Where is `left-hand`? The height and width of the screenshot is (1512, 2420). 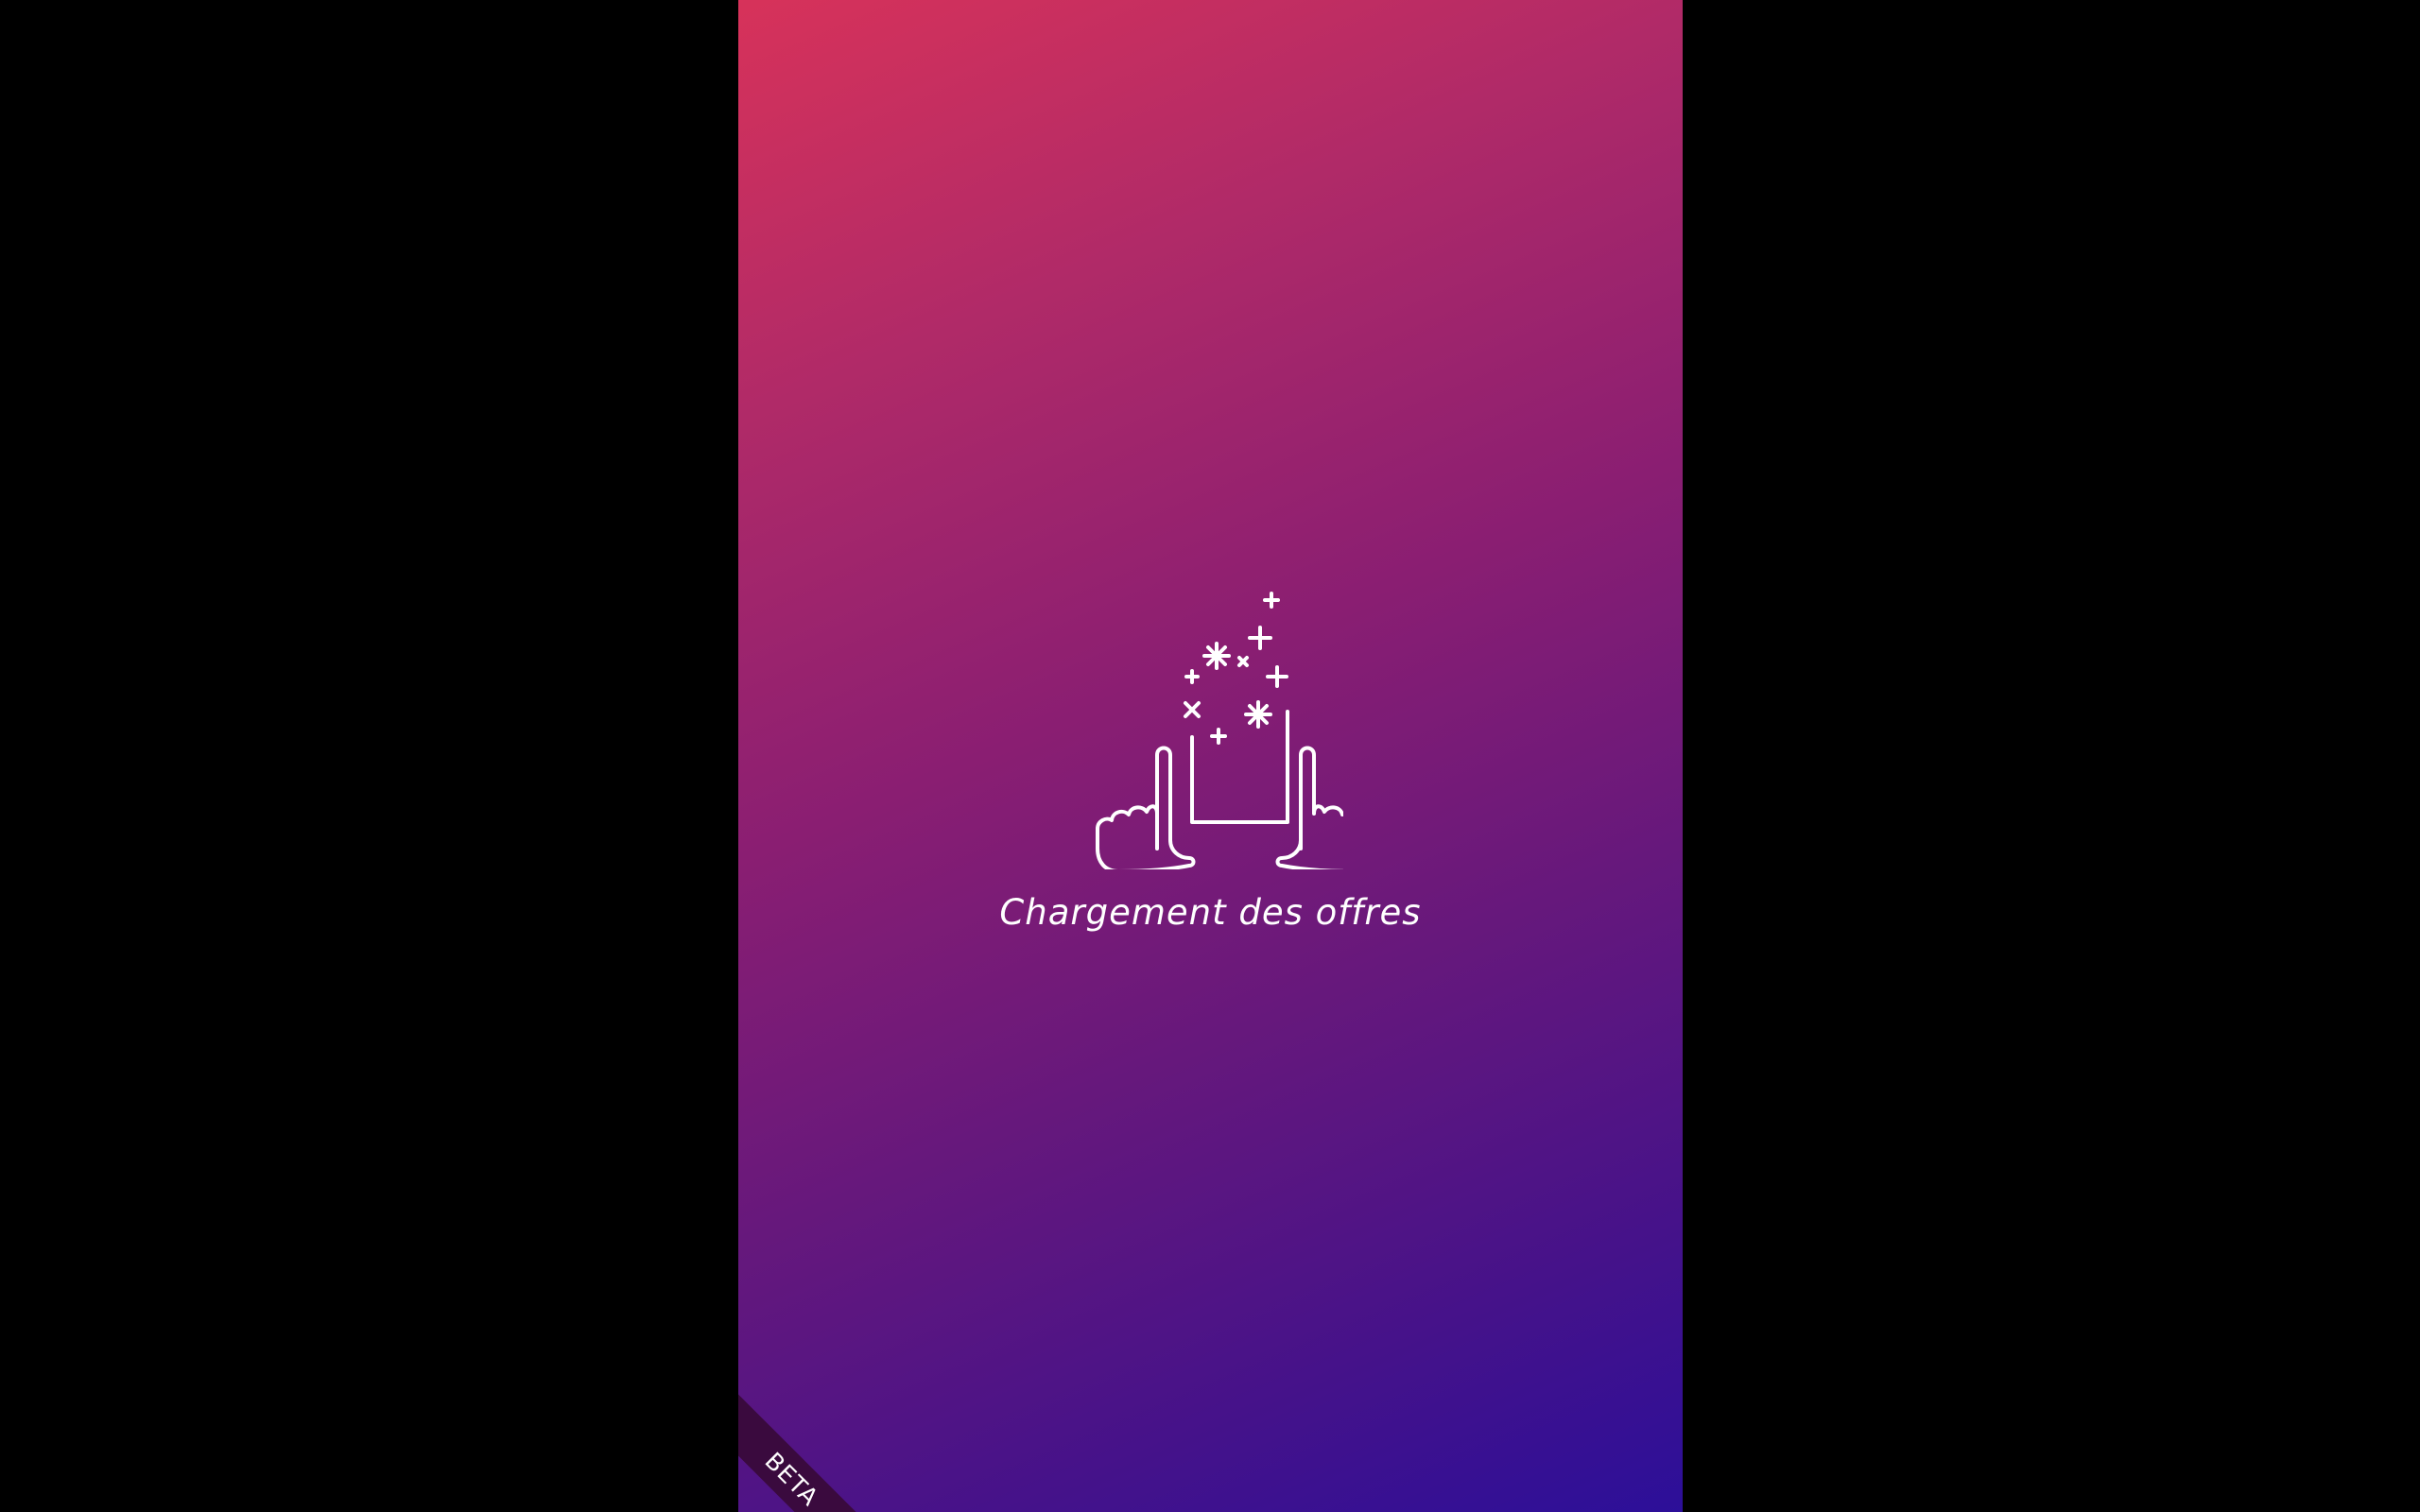 left-hand is located at coordinates (1145, 807).